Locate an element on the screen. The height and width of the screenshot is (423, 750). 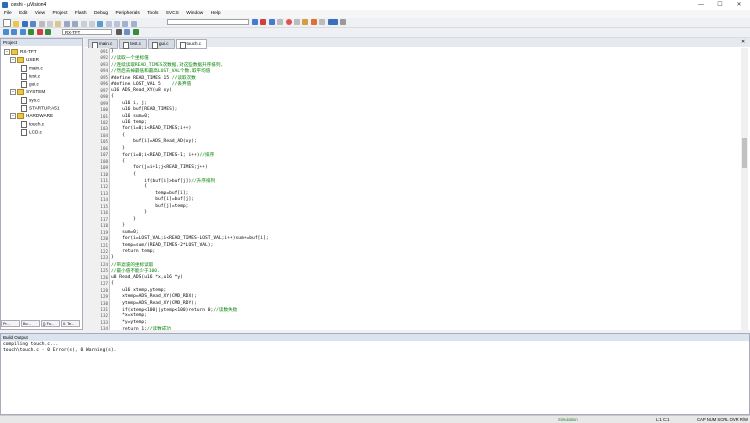
stop-build-icon is located at coordinates (39, 32).